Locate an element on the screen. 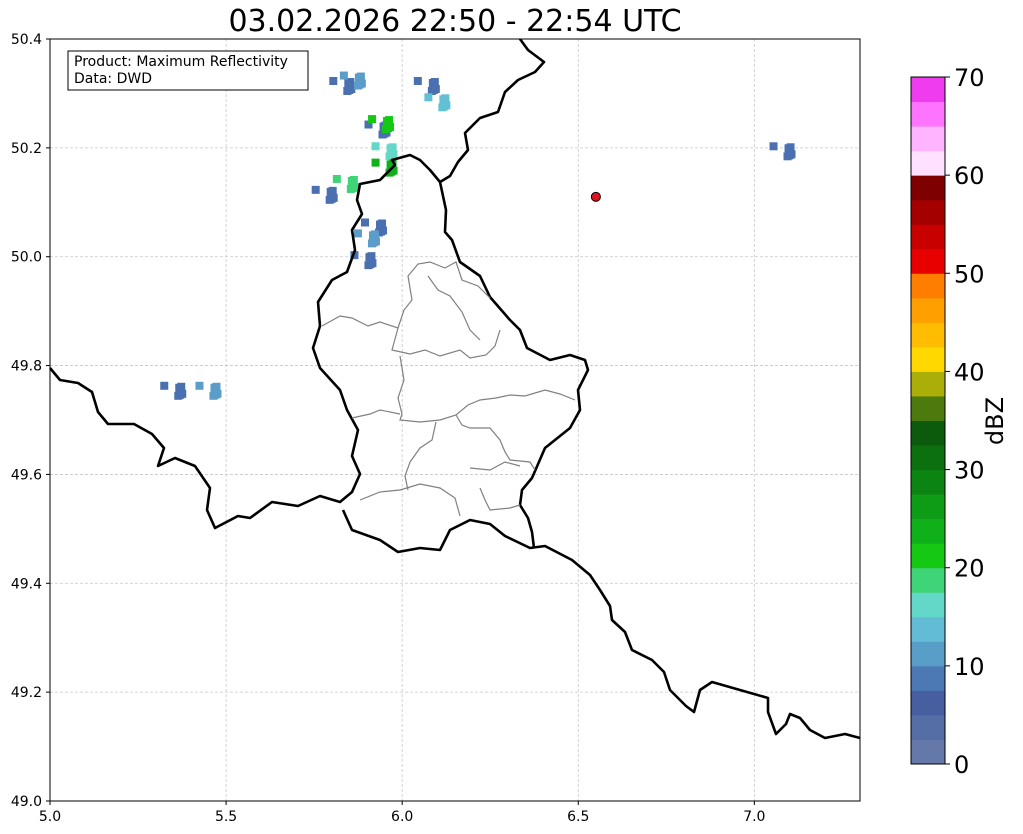 This screenshot has height=834, width=1023. colorbar-tick-label: 60 is located at coordinates (969, 176).